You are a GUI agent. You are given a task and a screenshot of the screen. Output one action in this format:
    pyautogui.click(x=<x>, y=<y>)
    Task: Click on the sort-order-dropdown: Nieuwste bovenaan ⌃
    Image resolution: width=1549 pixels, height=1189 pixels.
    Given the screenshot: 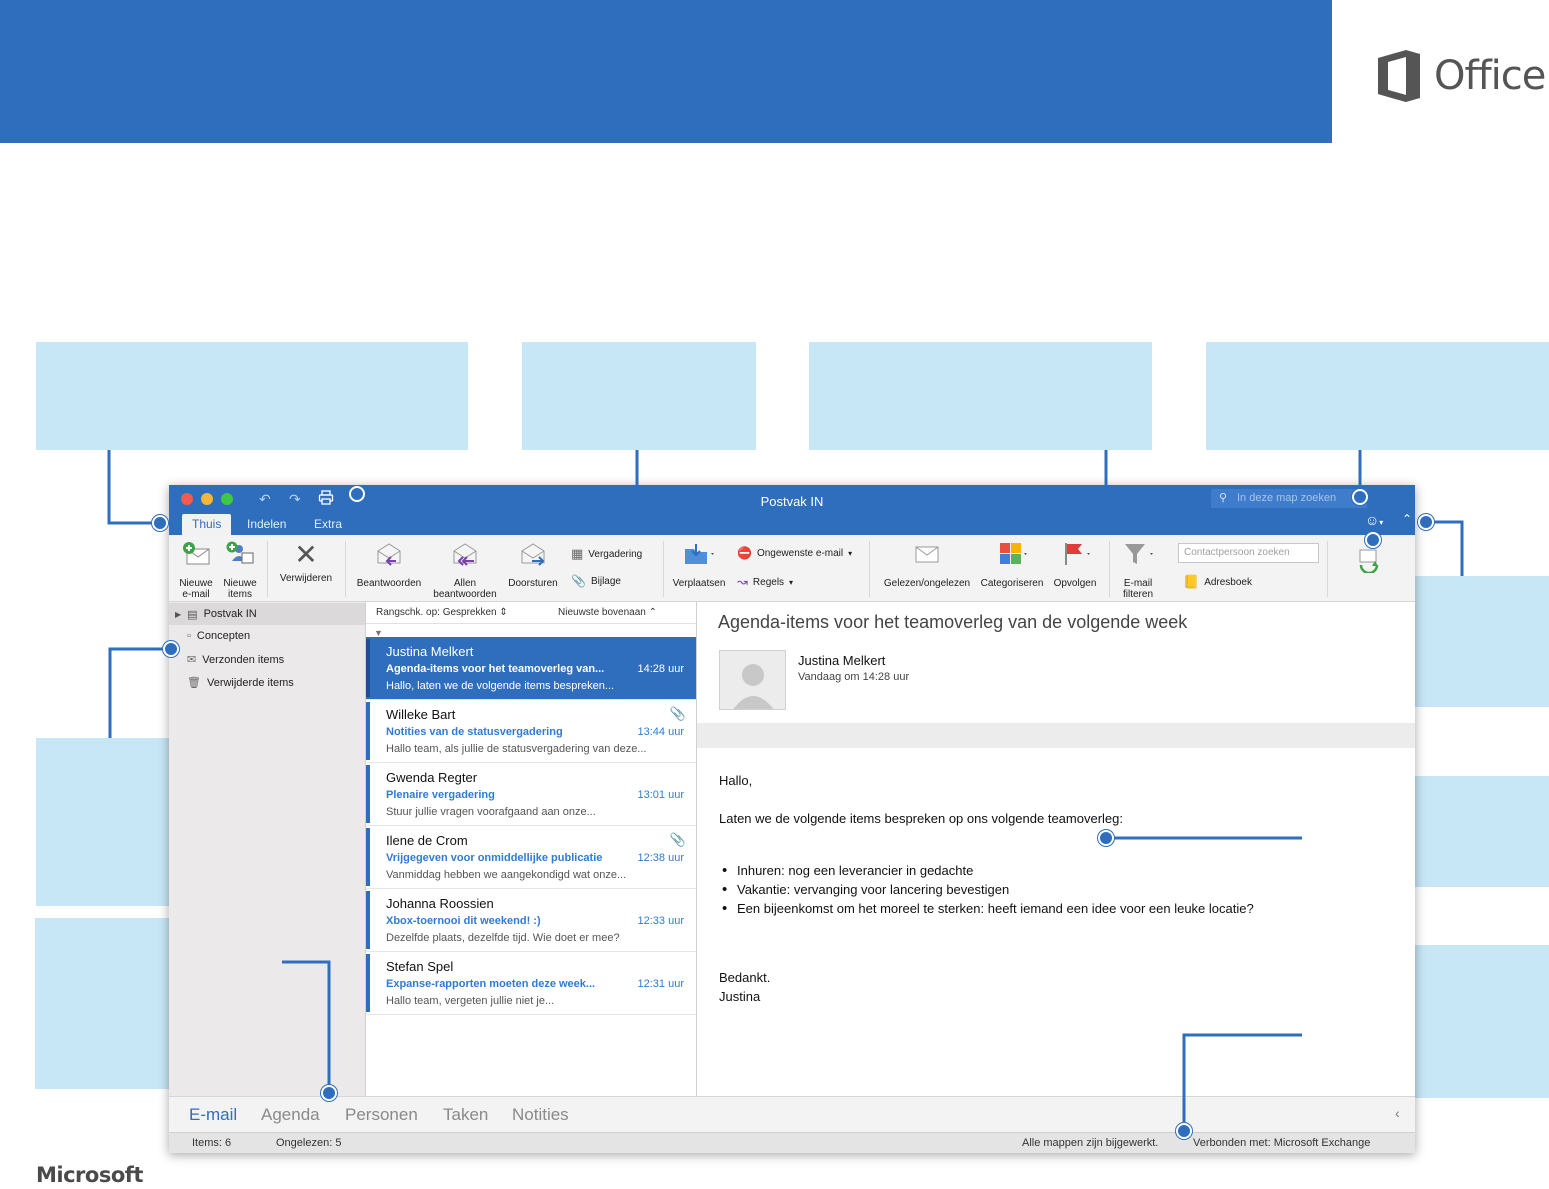 What is the action you would take?
    pyautogui.click(x=607, y=612)
    